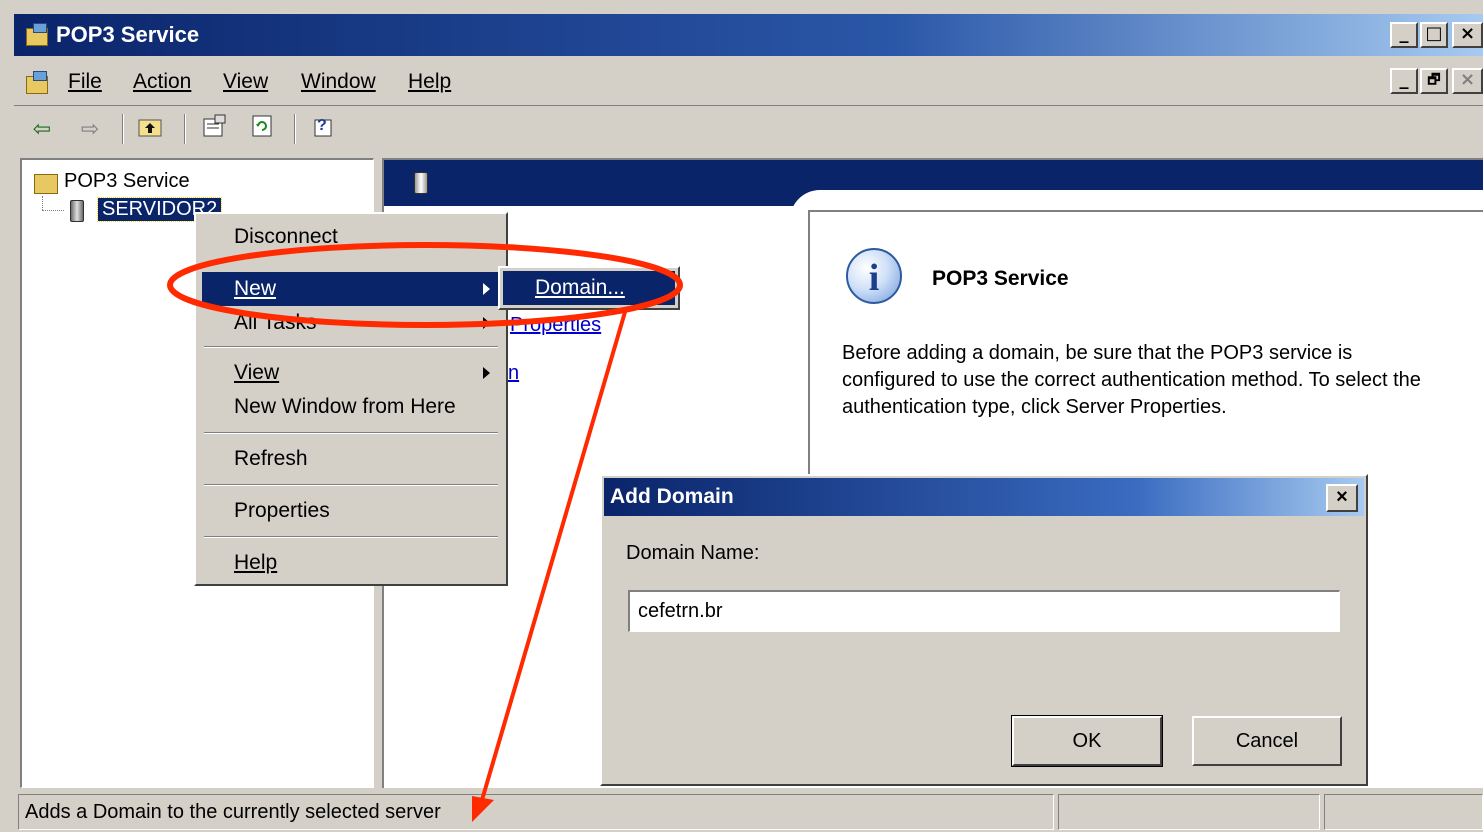 The height and width of the screenshot is (832, 1483). I want to click on pop3-root-icon, so click(46, 184).